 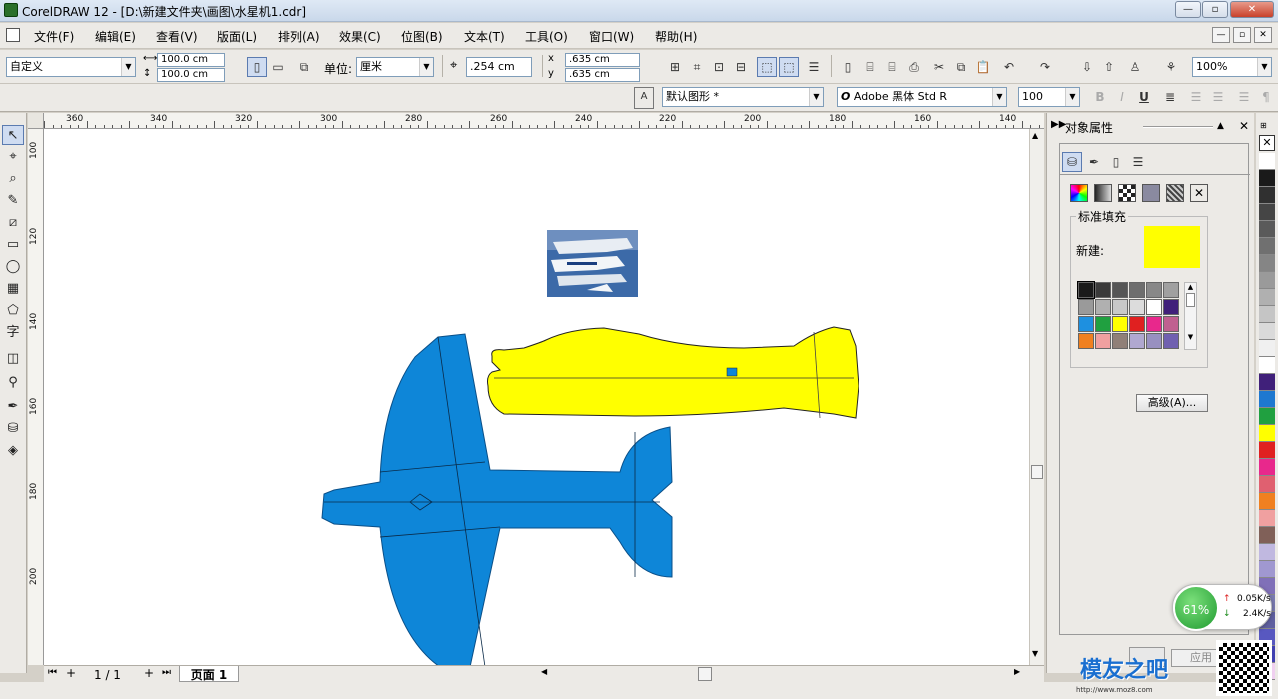 What do you see at coordinates (299, 36) in the screenshot?
I see `menu-arrange: 排列(A)` at bounding box center [299, 36].